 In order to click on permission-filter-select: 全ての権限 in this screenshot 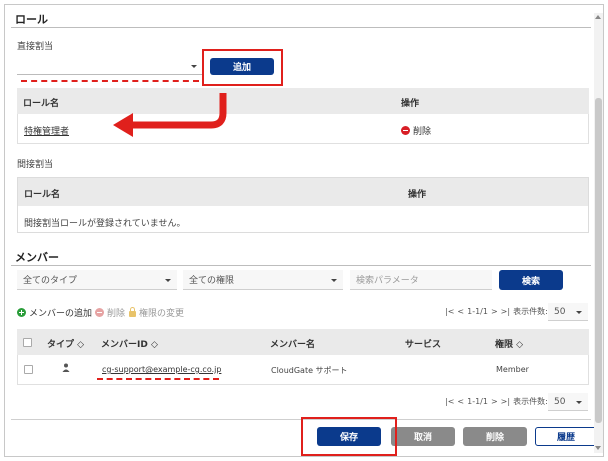, I will do `click(263, 280)`.